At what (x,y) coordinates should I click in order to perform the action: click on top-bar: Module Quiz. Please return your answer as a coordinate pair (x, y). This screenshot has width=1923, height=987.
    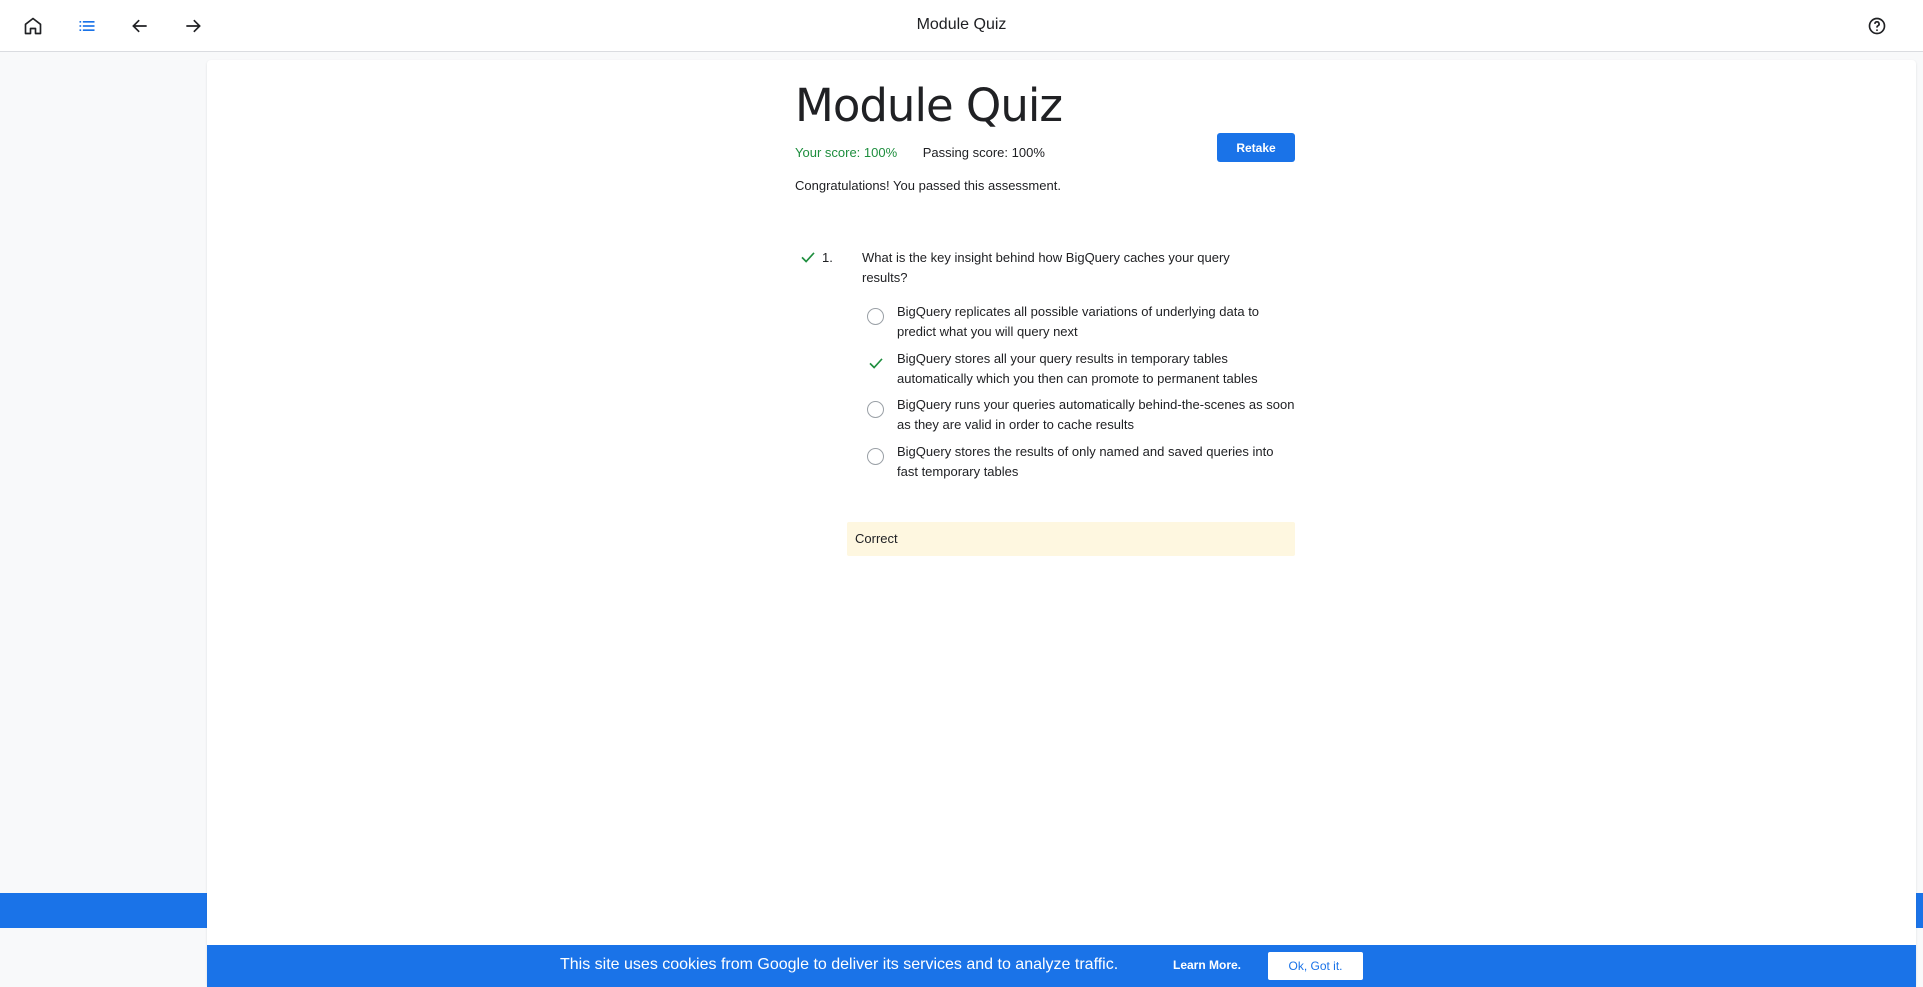
    Looking at the image, I should click on (961, 26).